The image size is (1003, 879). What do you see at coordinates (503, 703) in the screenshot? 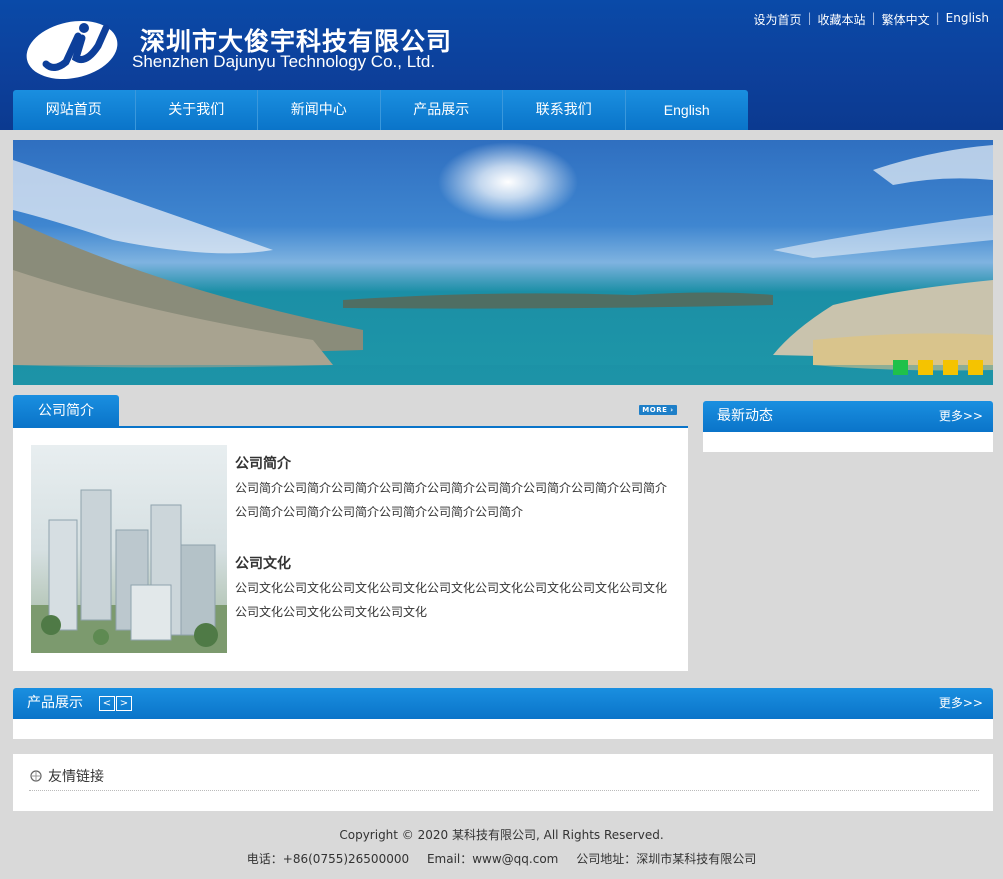
I see `products-header: 产品展示 < > 更多>>` at bounding box center [503, 703].